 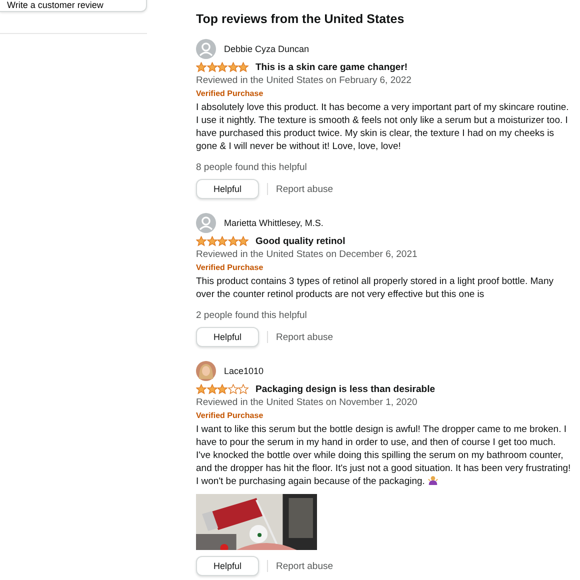 What do you see at coordinates (307, 402) in the screenshot?
I see `review-date: Reviewed in the United States on November 1, 2020` at bounding box center [307, 402].